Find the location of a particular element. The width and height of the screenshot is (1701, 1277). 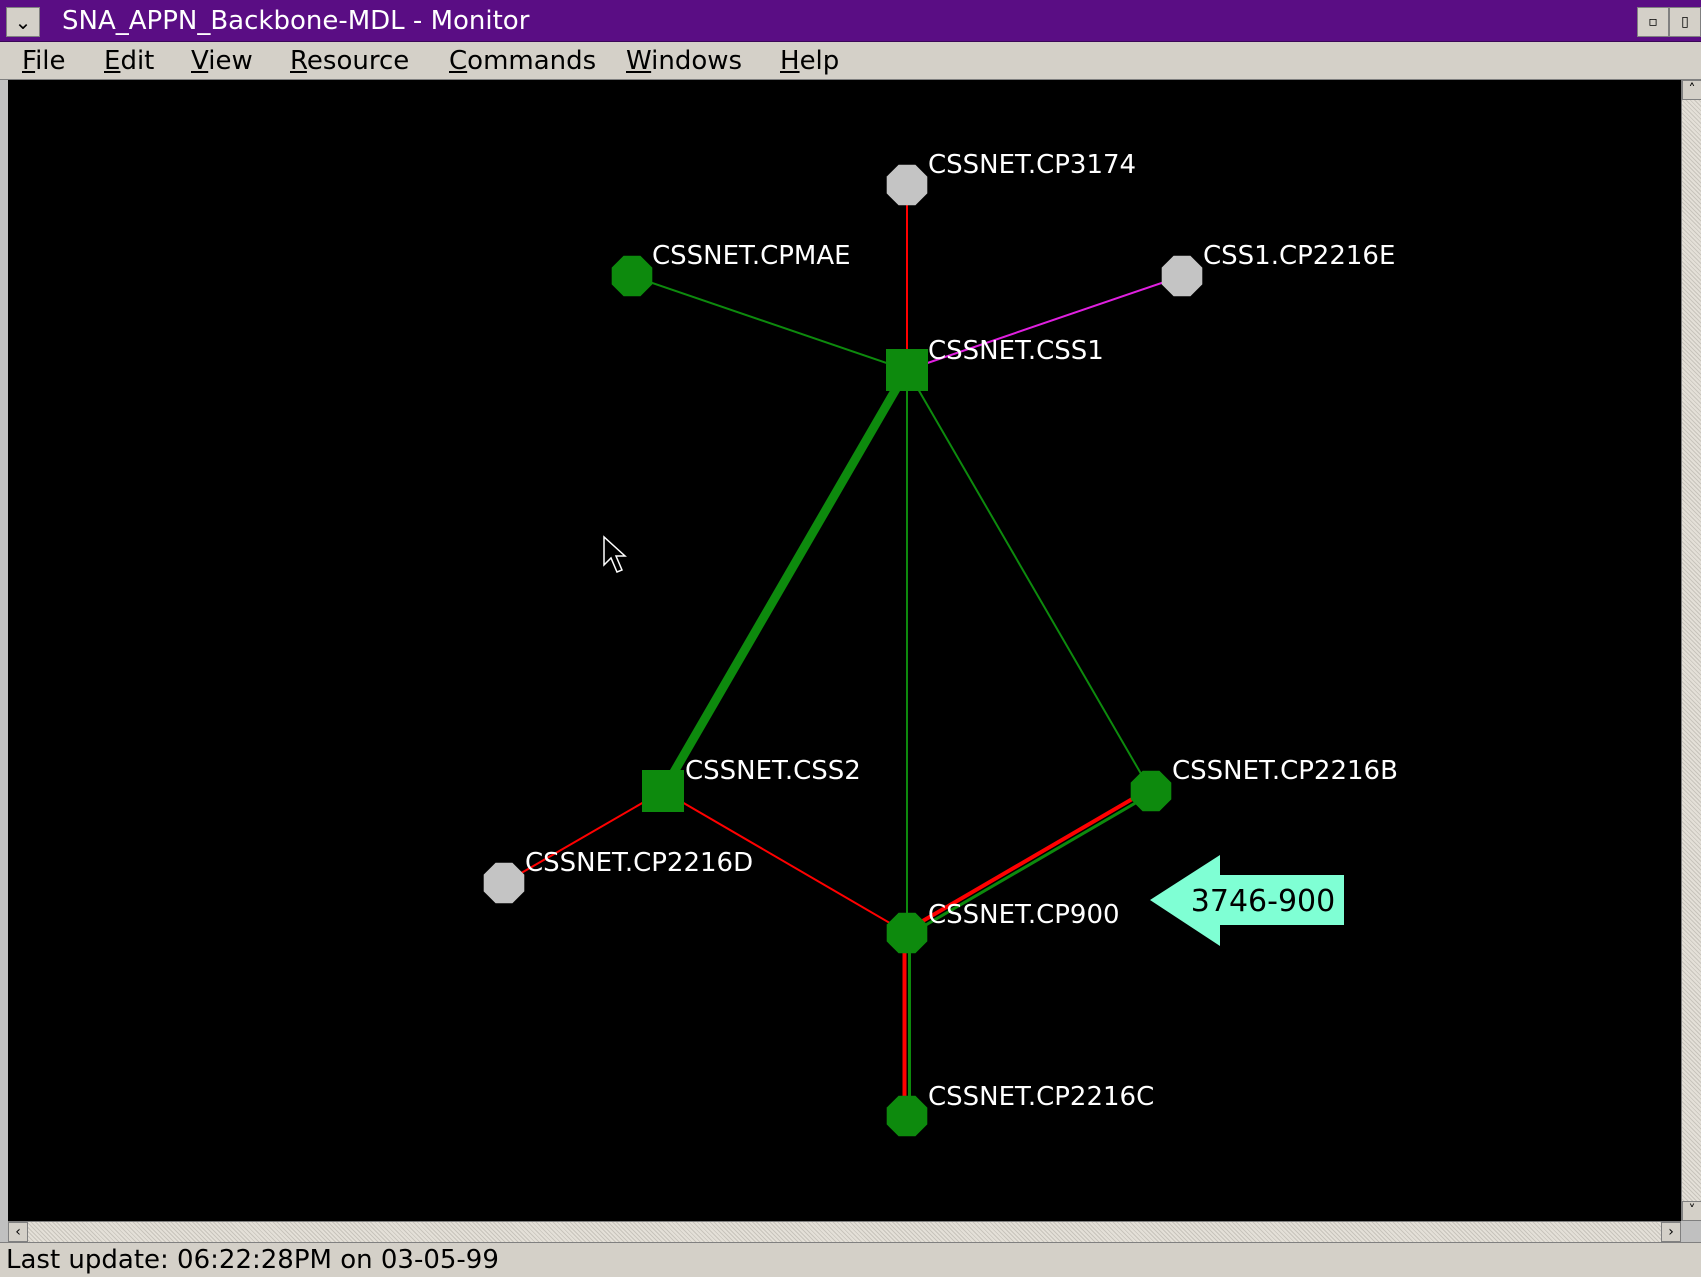

node-cp2216c-label: CSSNET.CP2216C is located at coordinates (1041, 1097).